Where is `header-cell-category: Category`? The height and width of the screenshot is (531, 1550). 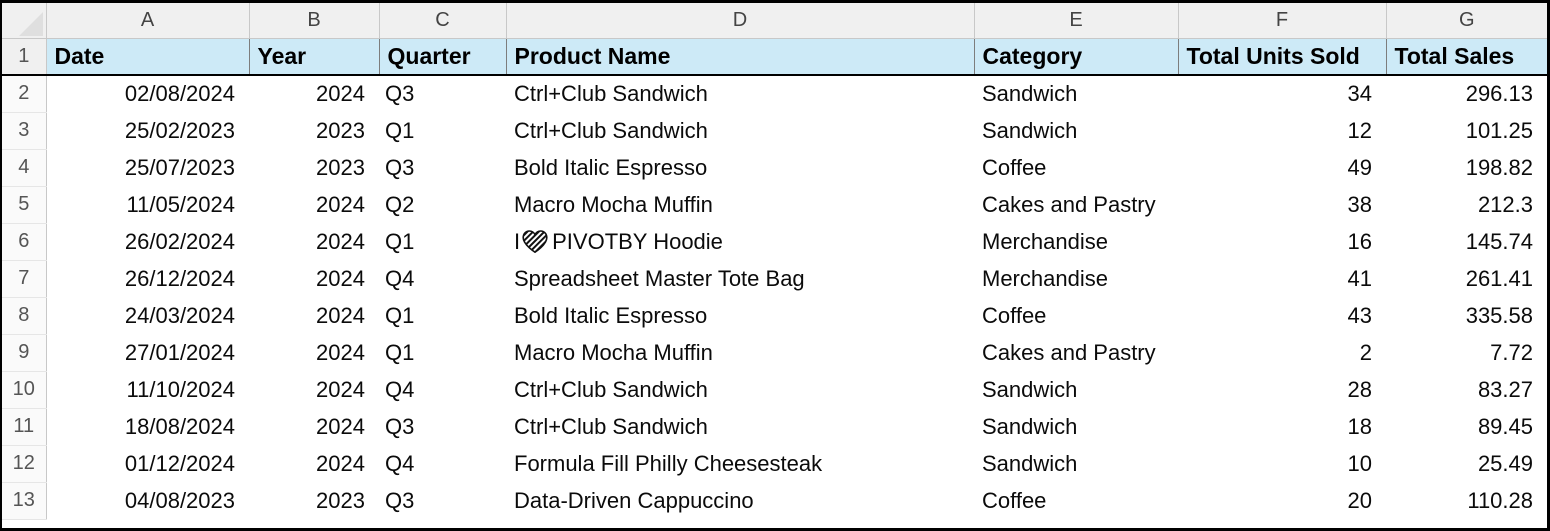 header-cell-category: Category is located at coordinates (1076, 57).